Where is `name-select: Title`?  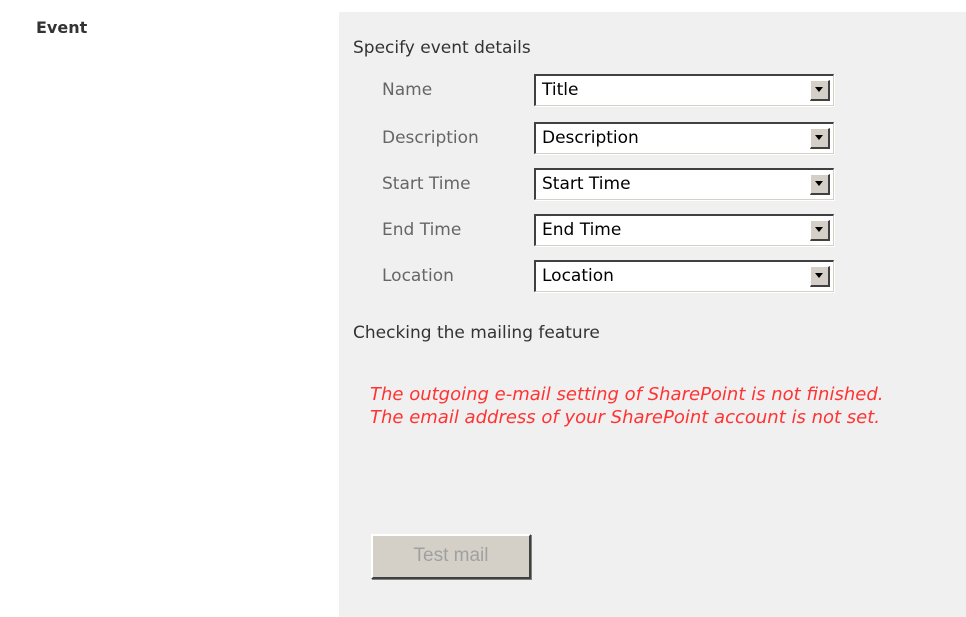
name-select: Title is located at coordinates (684, 90).